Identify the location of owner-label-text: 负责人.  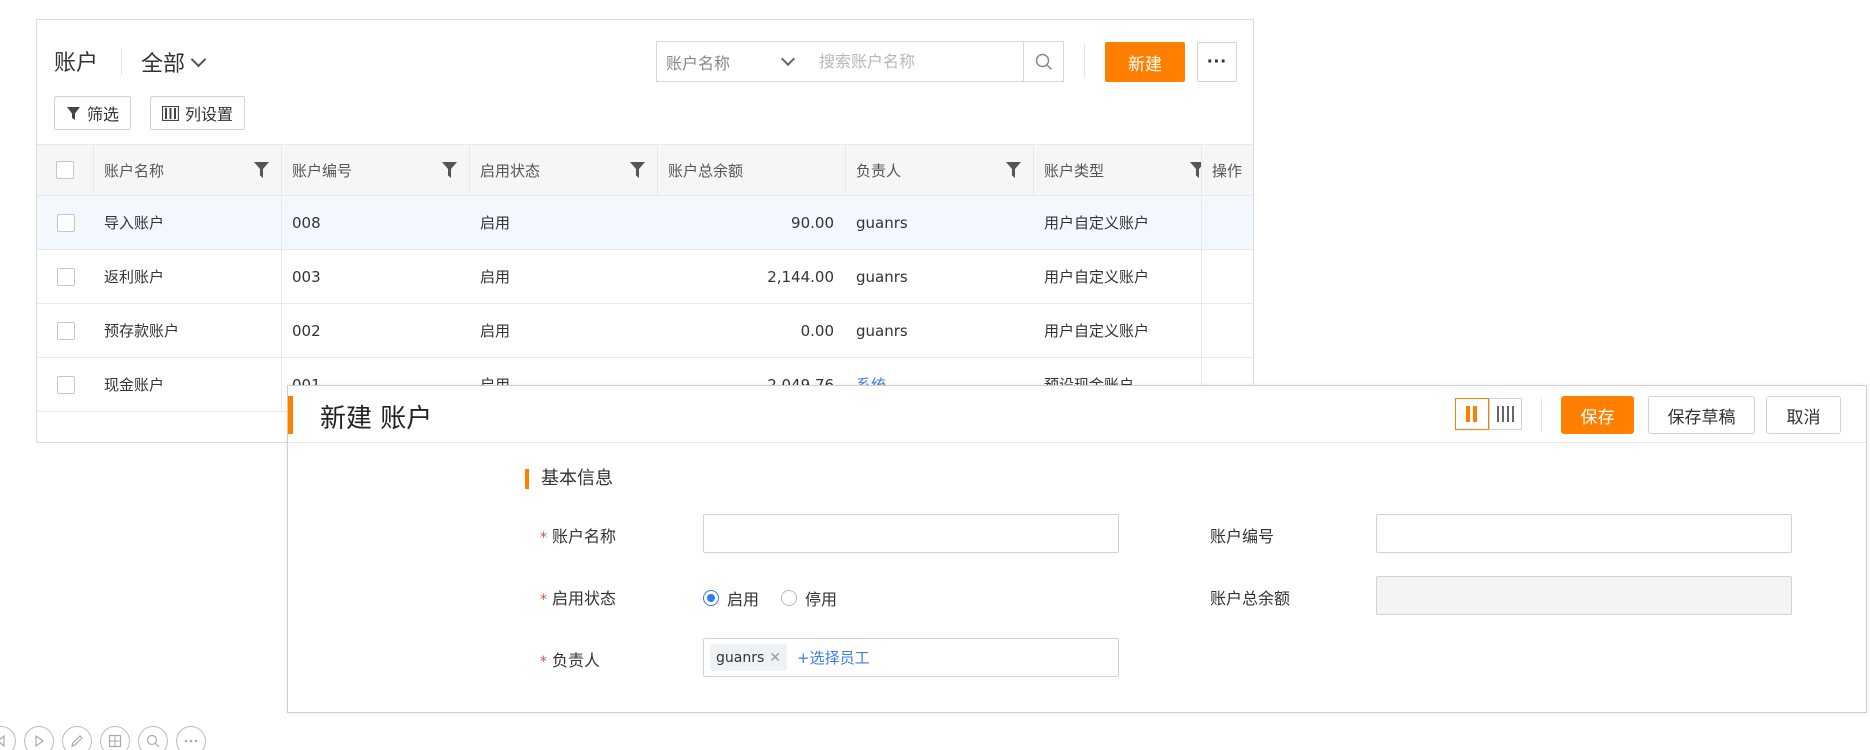
(576, 660).